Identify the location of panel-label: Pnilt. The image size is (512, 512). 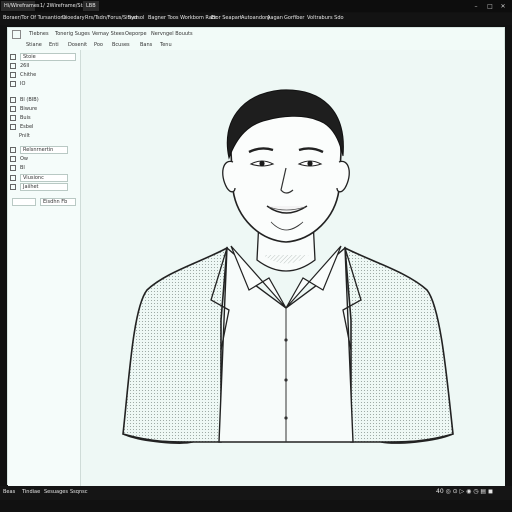
(24, 135).